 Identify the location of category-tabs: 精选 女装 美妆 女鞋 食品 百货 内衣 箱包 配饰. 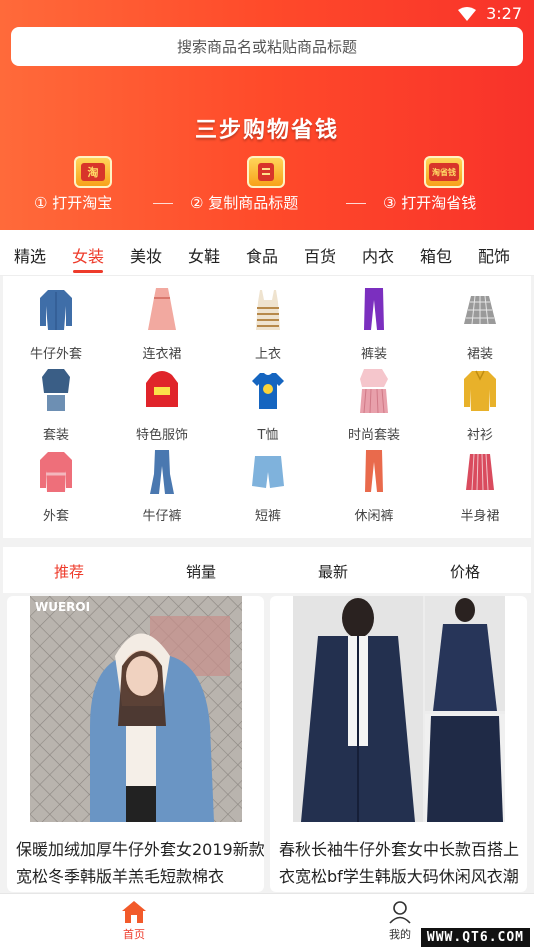
(267, 253).